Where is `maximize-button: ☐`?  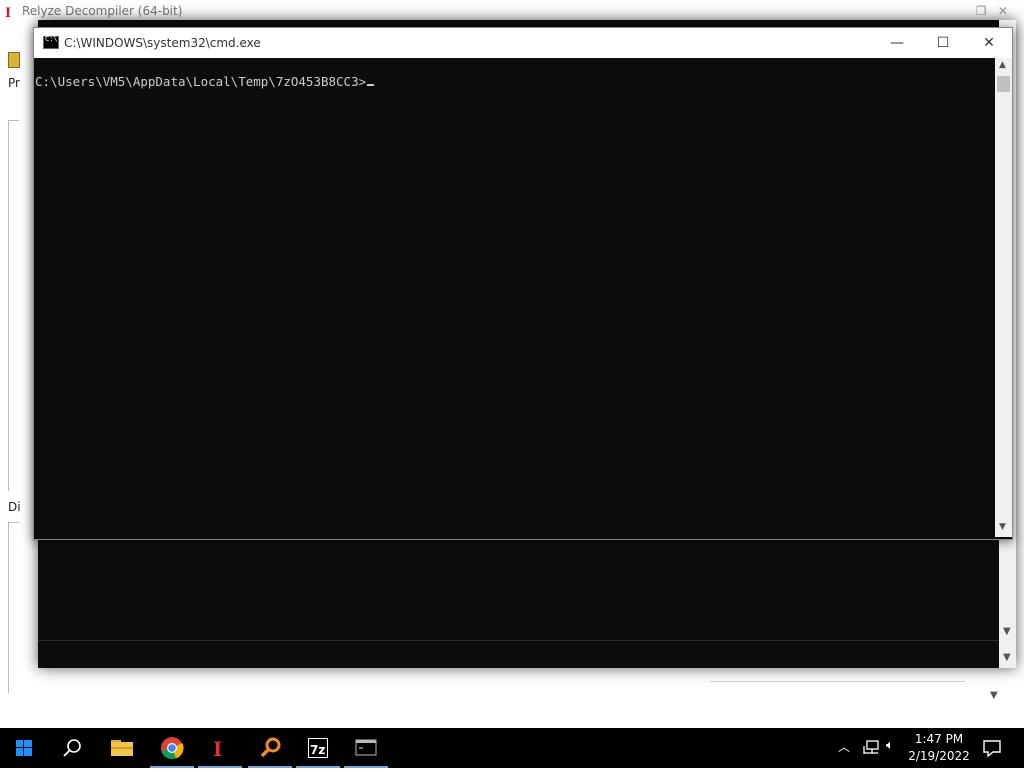
maximize-button: ☐ is located at coordinates (943, 43).